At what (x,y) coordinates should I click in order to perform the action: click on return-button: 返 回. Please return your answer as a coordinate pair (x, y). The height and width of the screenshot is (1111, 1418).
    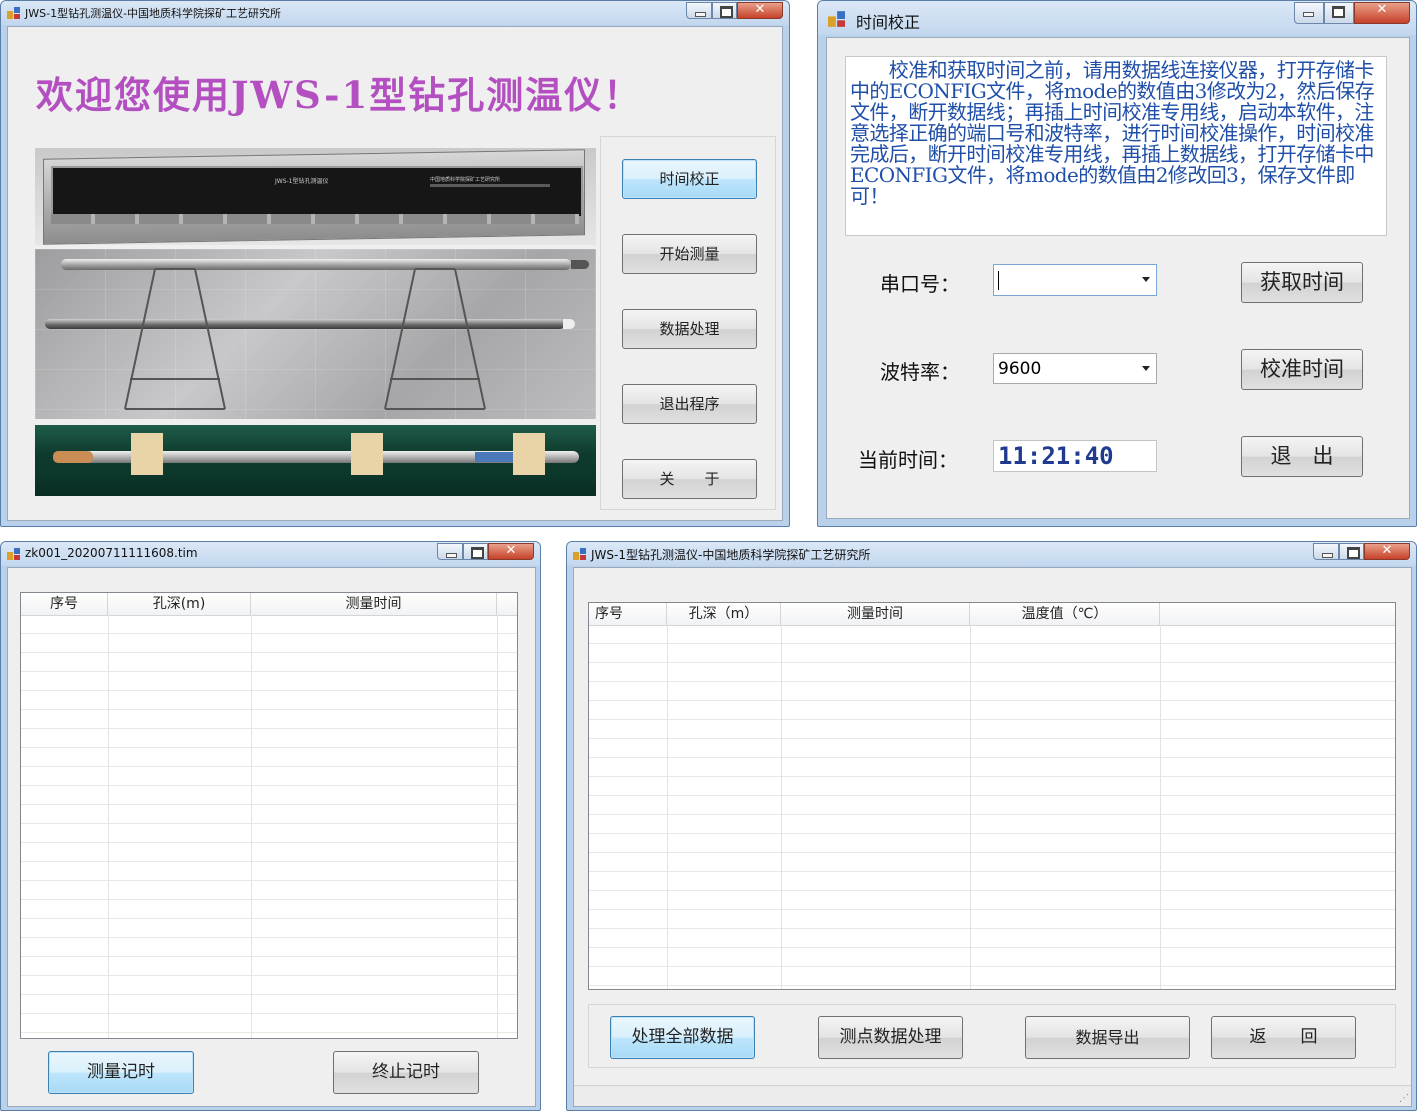
    Looking at the image, I should click on (1283, 1037).